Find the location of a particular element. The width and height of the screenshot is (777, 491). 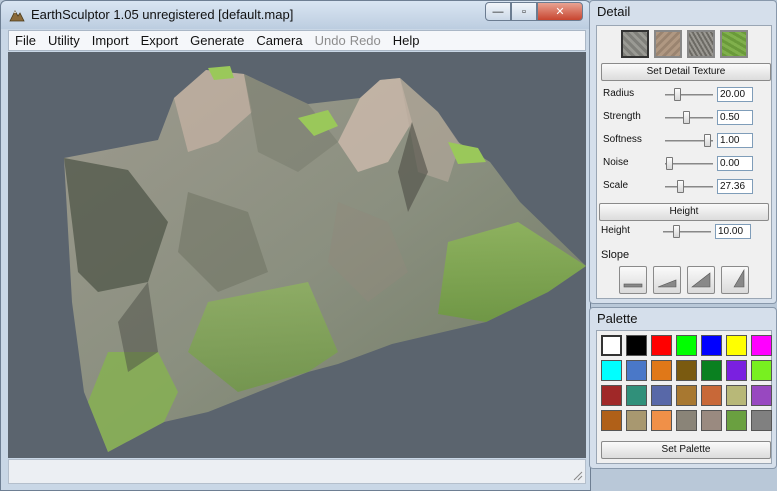

restore-icon: ▫ is located at coordinates (524, 11).